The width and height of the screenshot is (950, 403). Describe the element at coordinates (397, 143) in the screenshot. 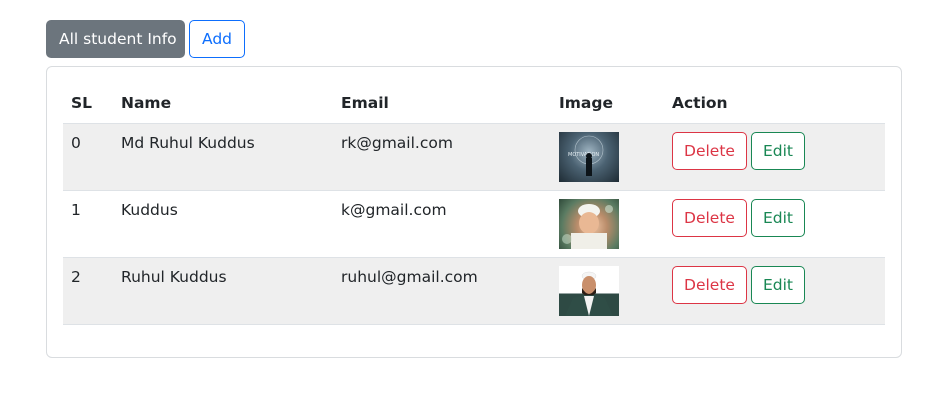

I see `cell-email: rk@gmail.com` at that location.